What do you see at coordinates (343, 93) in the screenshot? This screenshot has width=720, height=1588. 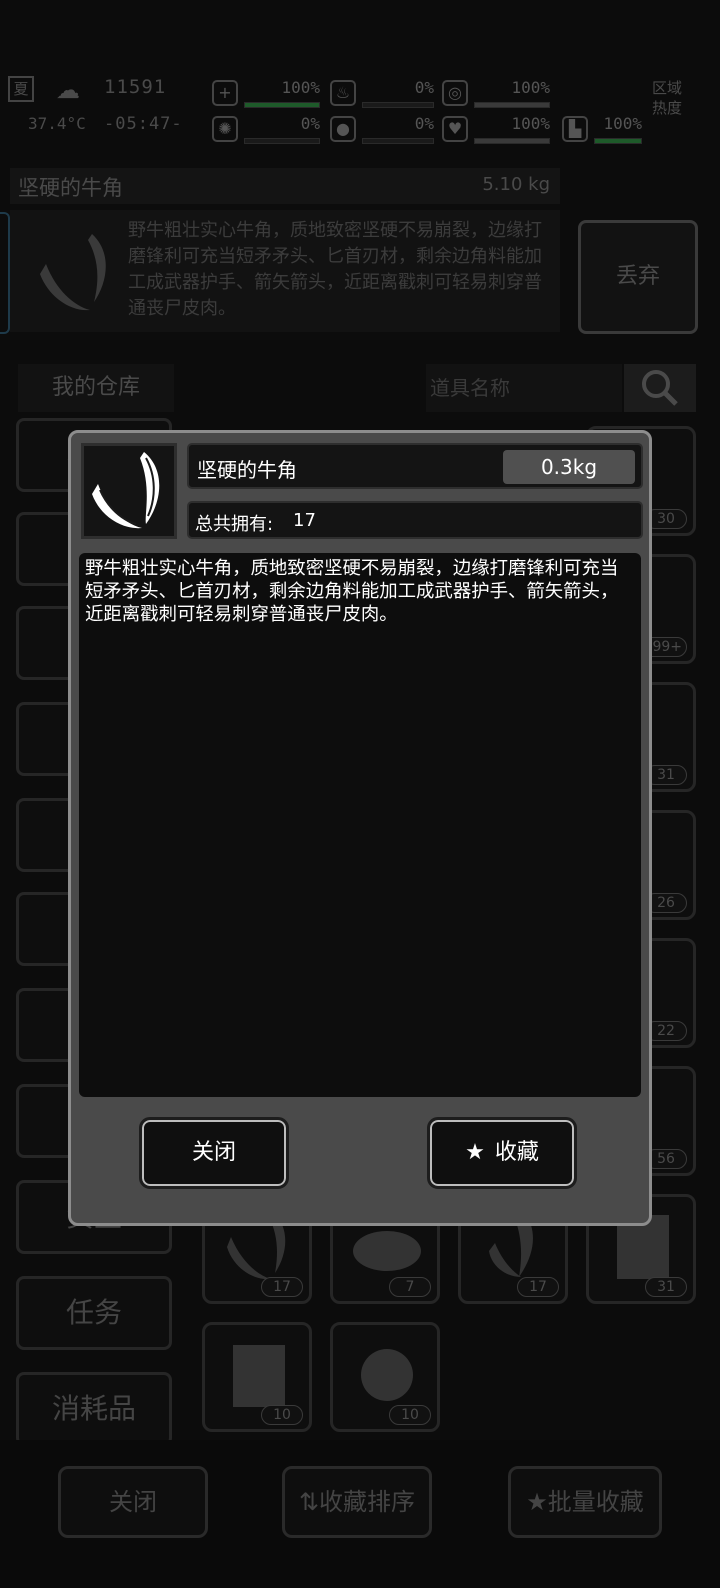 I see `stomach-icon: ♨` at bounding box center [343, 93].